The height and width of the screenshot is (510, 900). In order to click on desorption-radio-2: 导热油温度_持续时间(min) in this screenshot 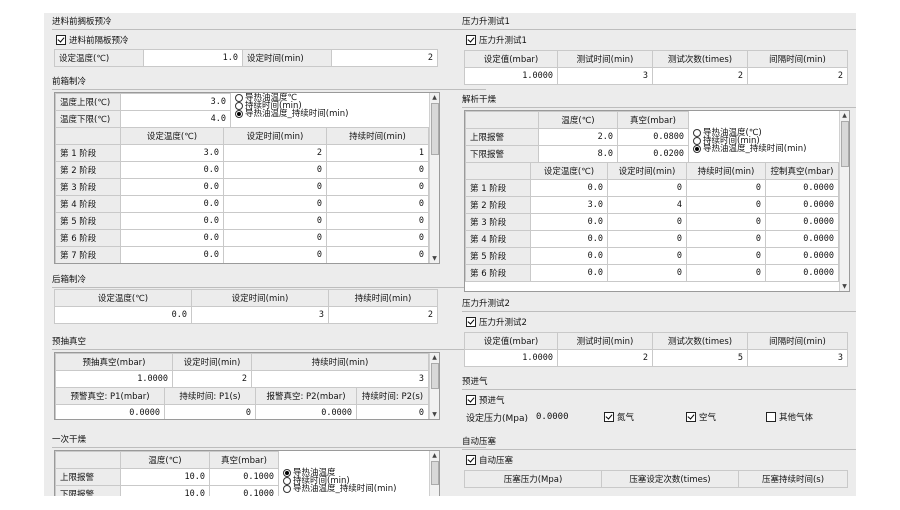, I will do `click(749, 149)`.